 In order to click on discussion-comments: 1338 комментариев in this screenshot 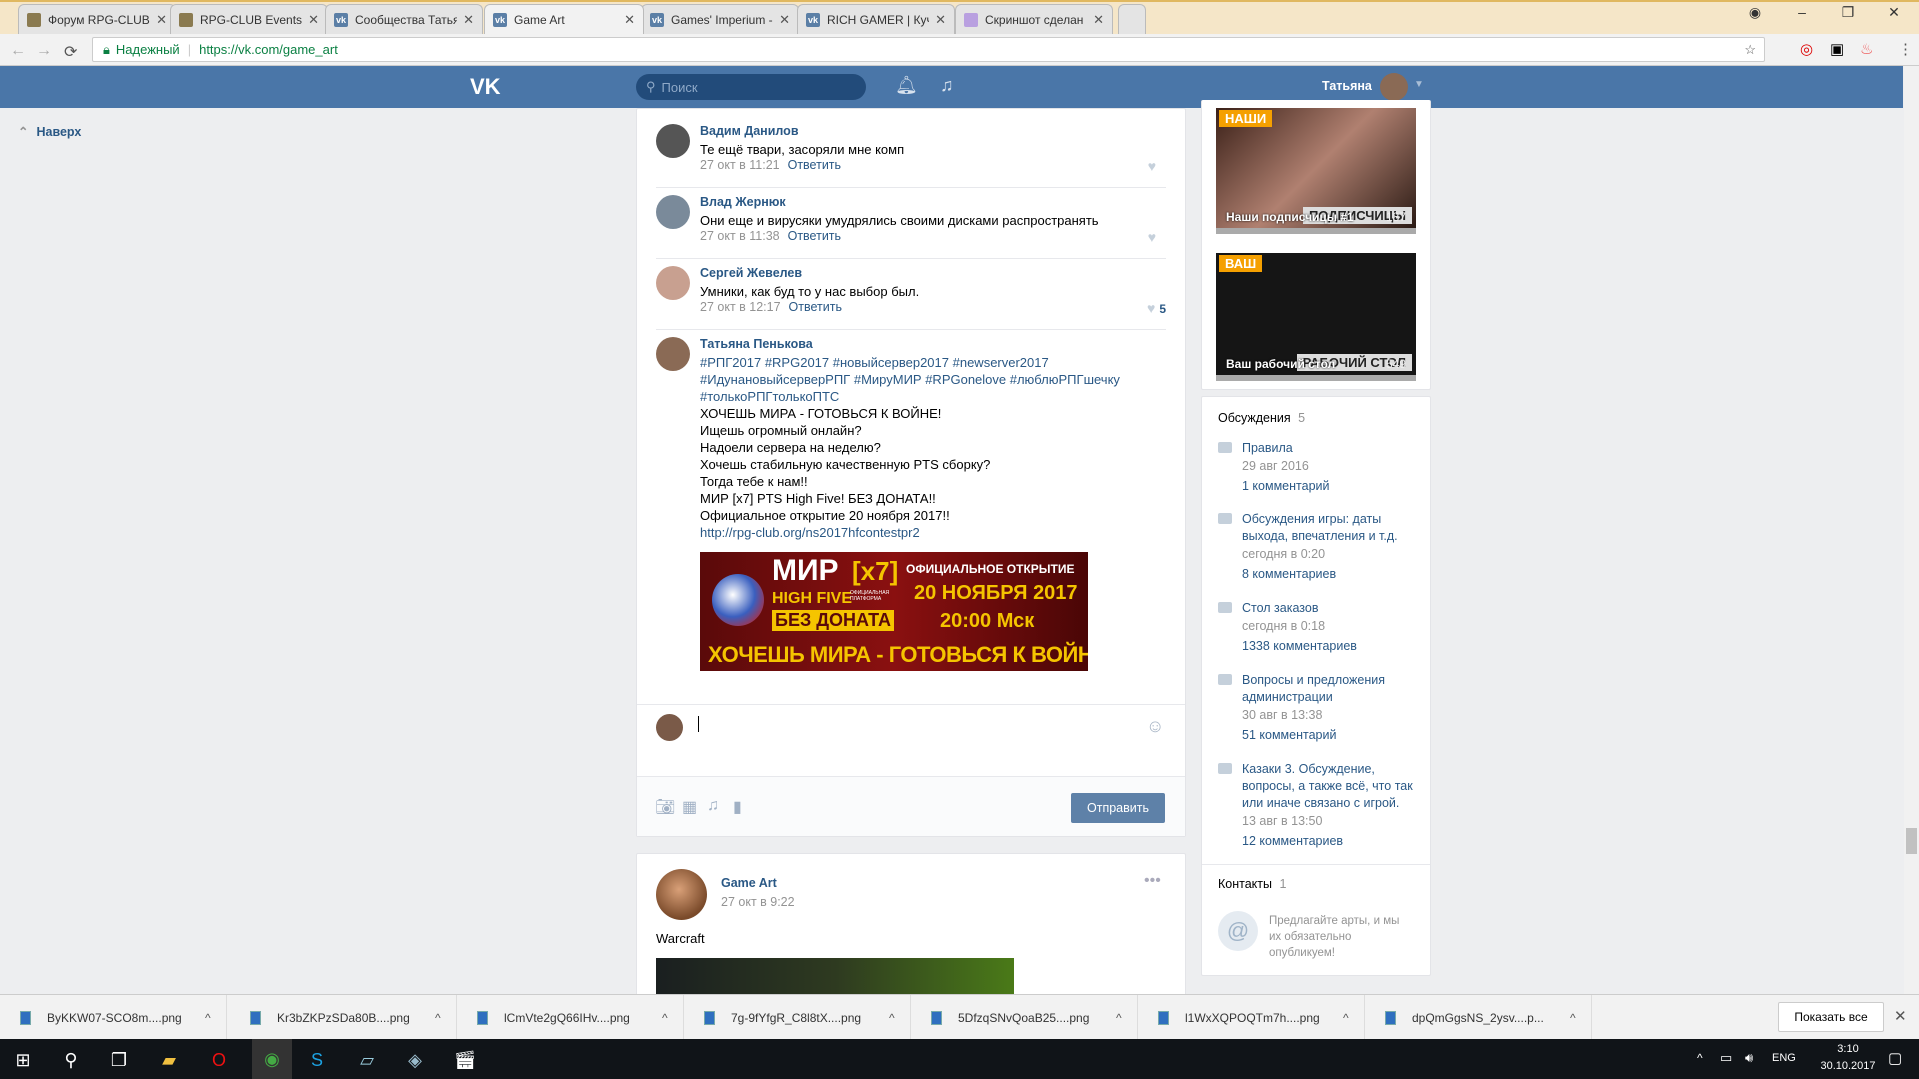, I will do `click(1335, 646)`.